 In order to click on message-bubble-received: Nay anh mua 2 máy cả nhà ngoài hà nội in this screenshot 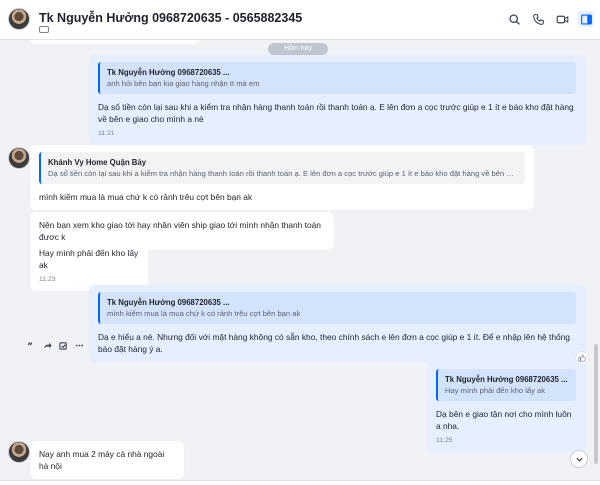, I will do `click(107, 460)`.